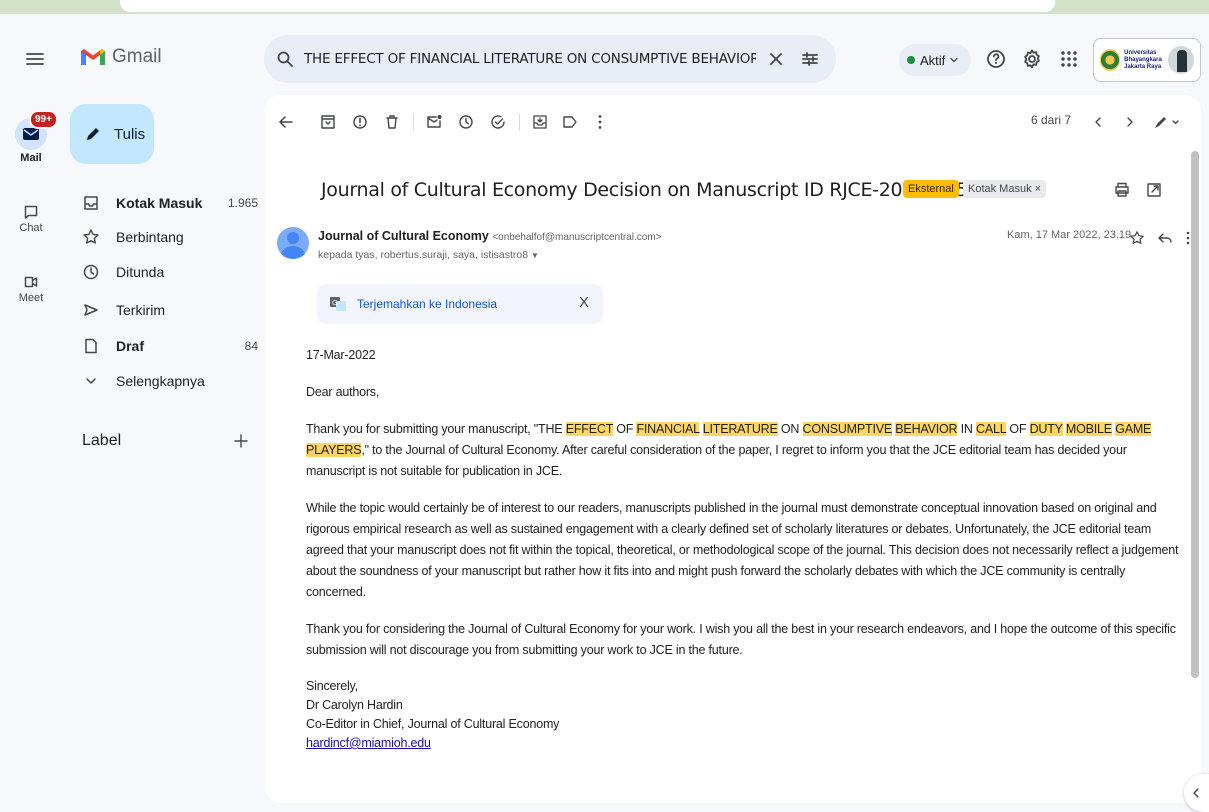 This screenshot has width=1209, height=812. I want to click on nav-item-snoozed: Ditunda, so click(164, 272).